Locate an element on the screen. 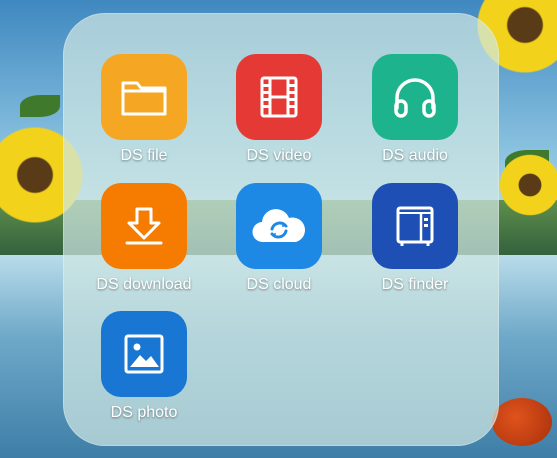 The width and height of the screenshot is (557, 458). app-icon-ds-photo is located at coordinates (144, 354).